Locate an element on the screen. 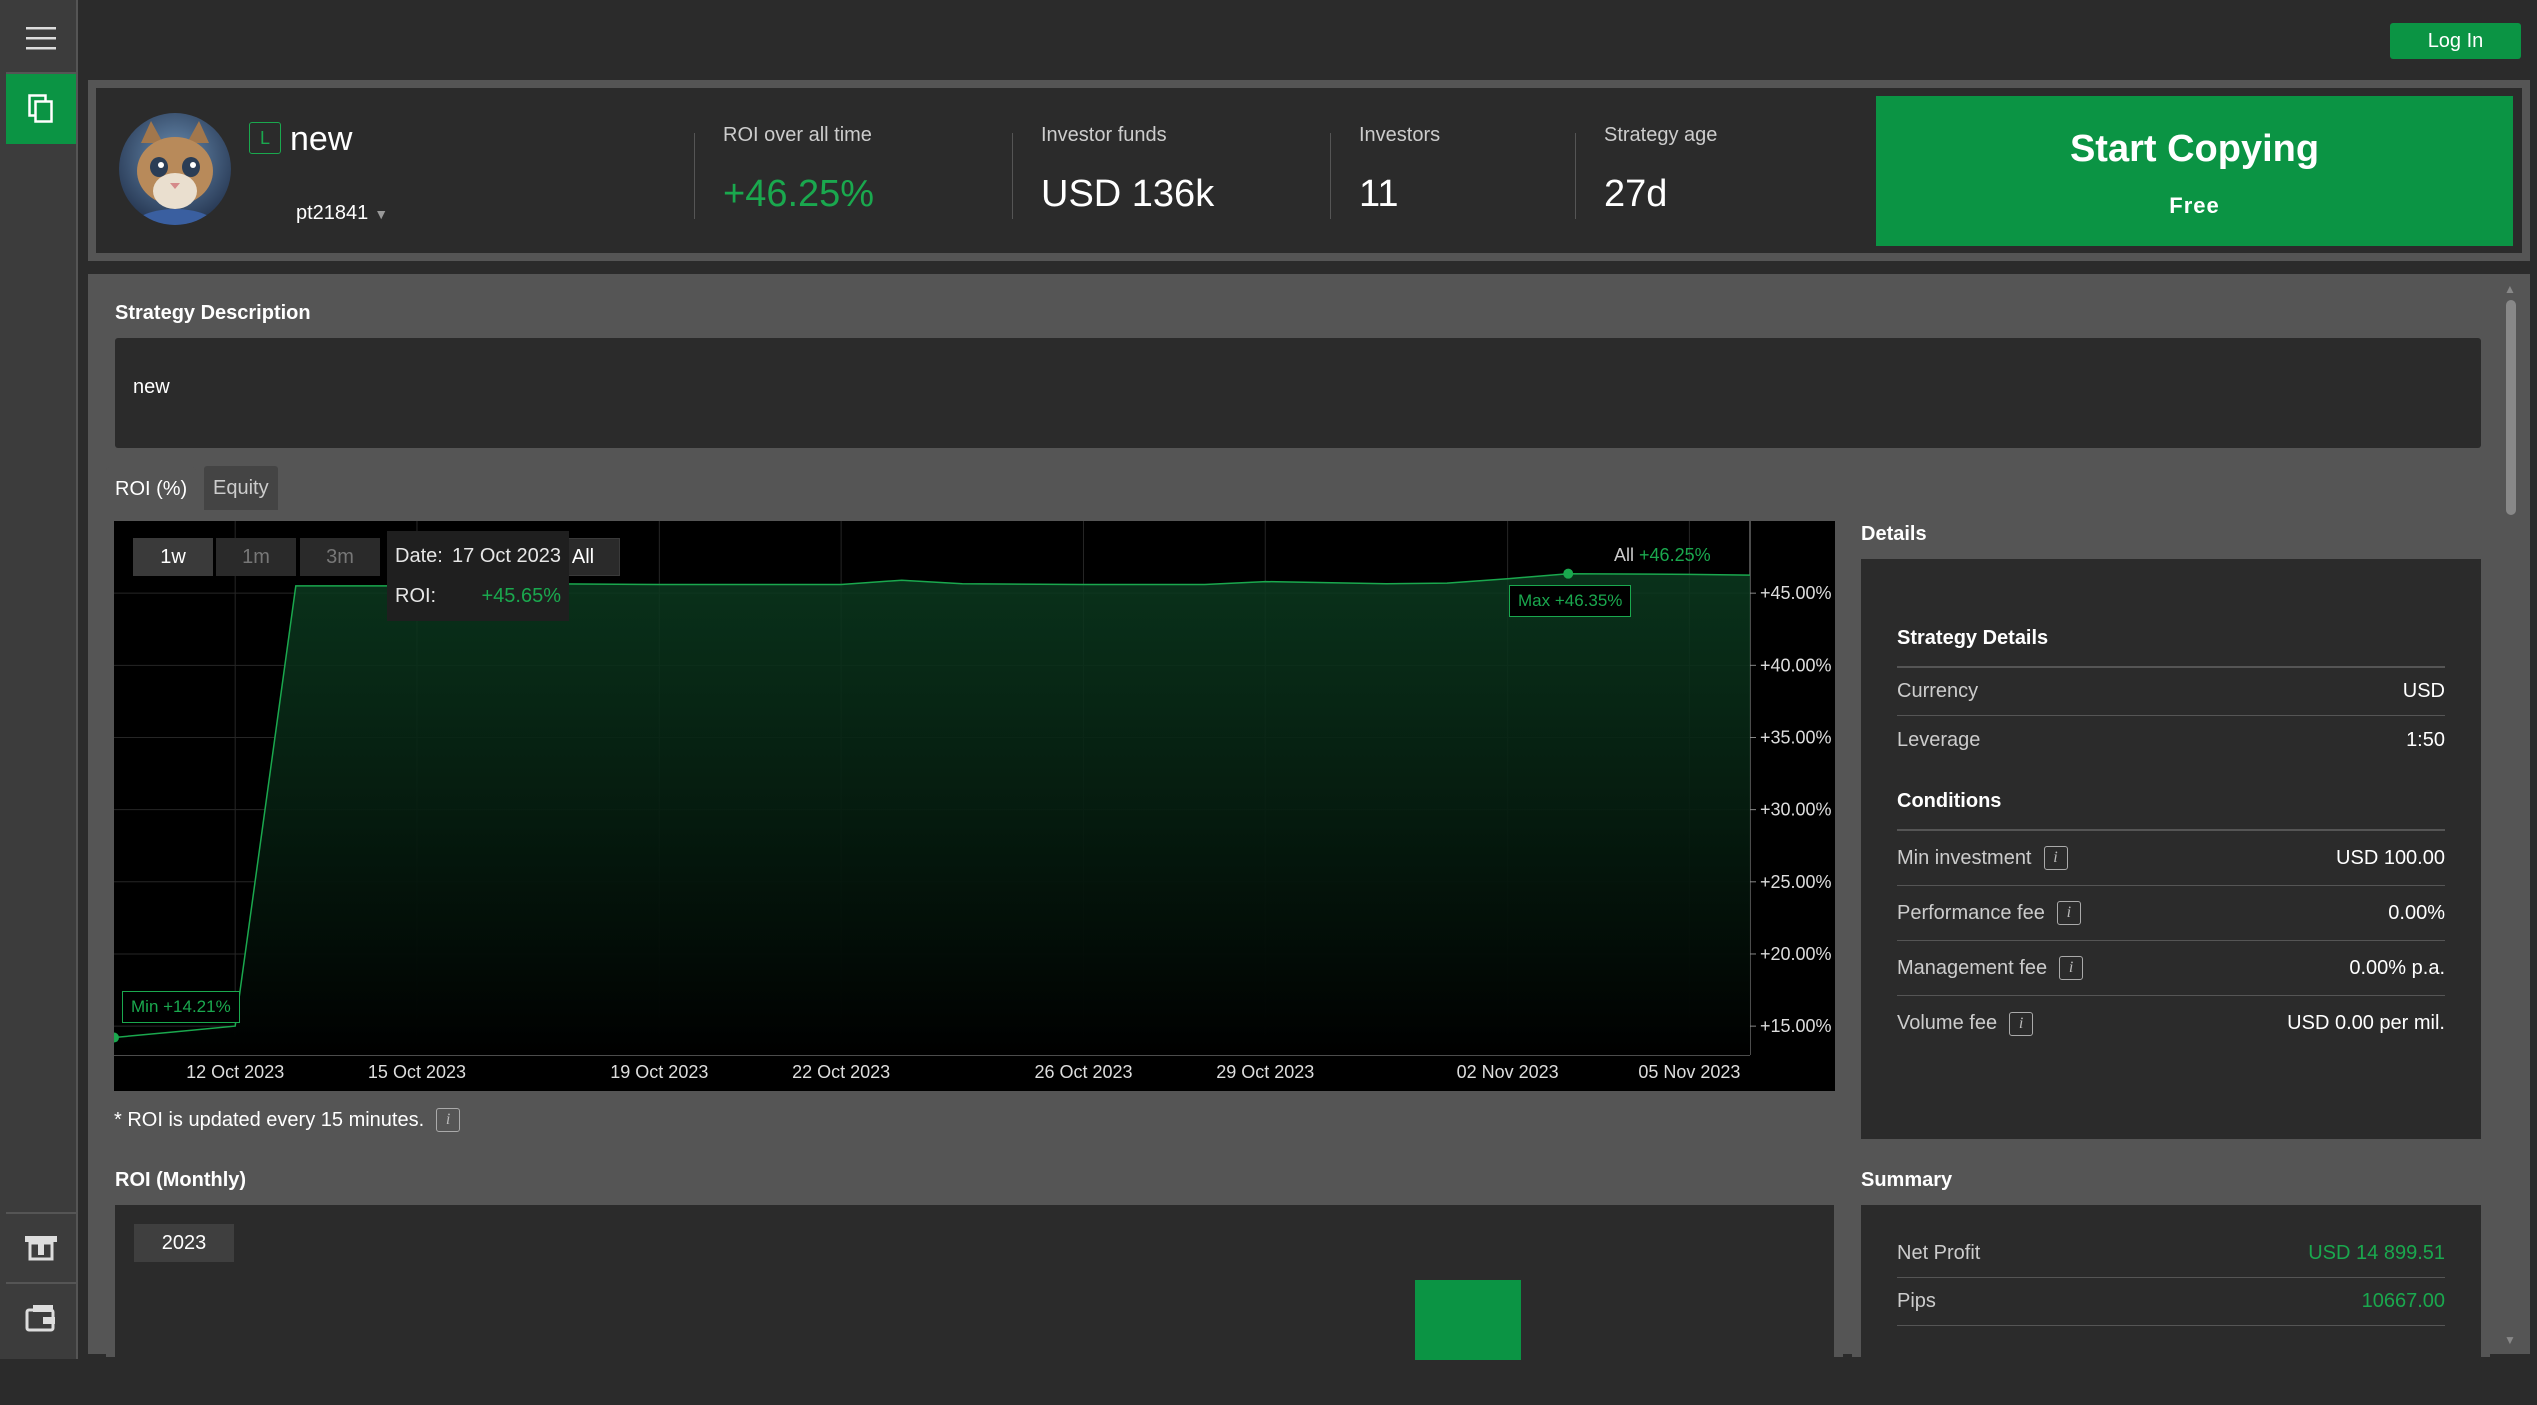  caret-down-icon: ▼ is located at coordinates (381, 214).